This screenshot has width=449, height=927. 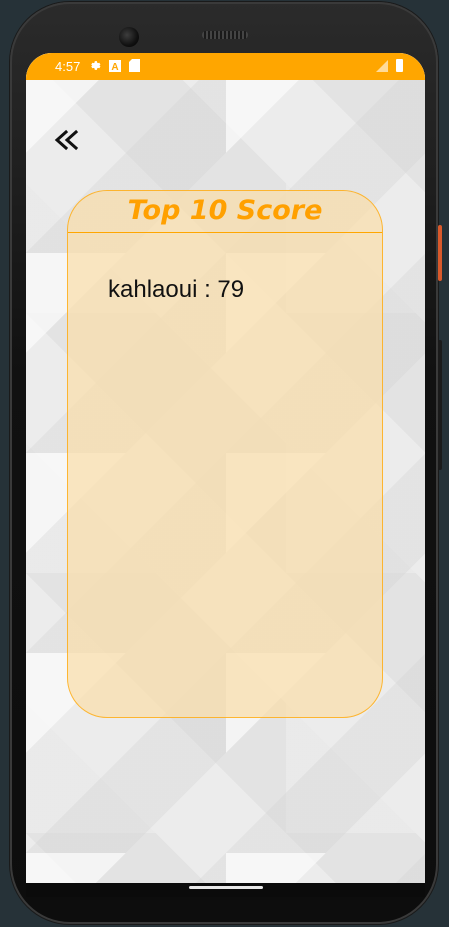 What do you see at coordinates (129, 37) in the screenshot?
I see `front-camera` at bounding box center [129, 37].